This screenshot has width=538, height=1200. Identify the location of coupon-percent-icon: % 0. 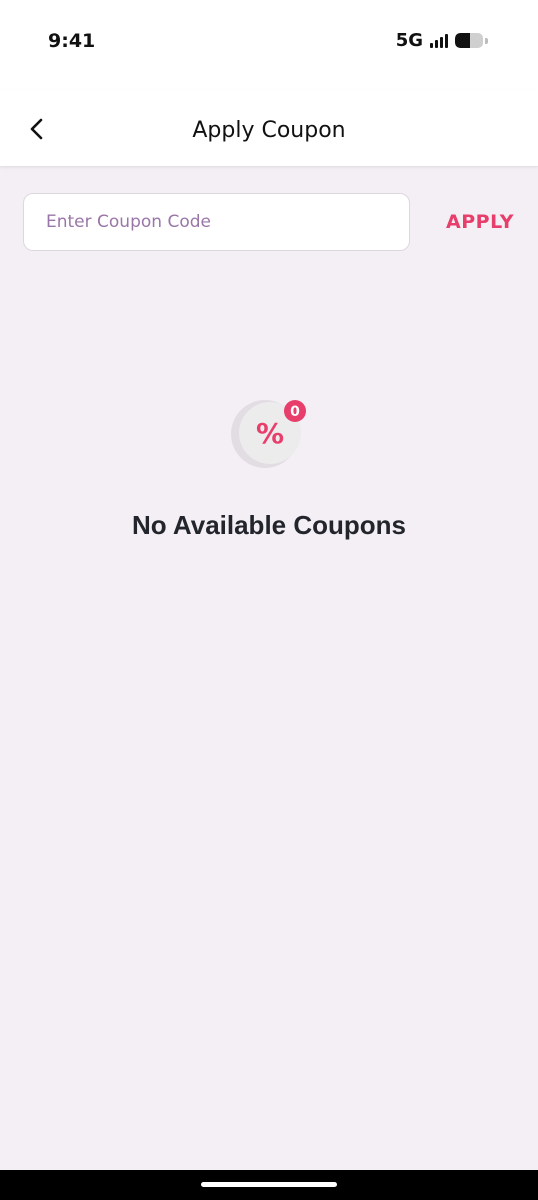
(268, 434).